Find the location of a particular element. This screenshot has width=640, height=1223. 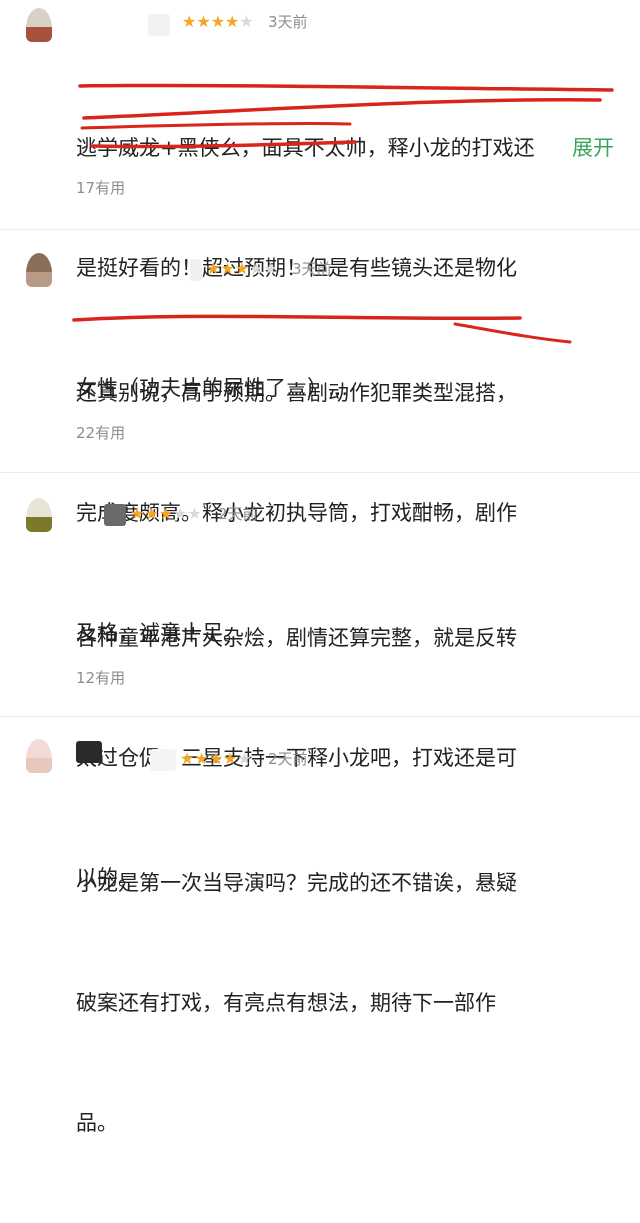

useful-count: 12有用 is located at coordinates (100, 678).